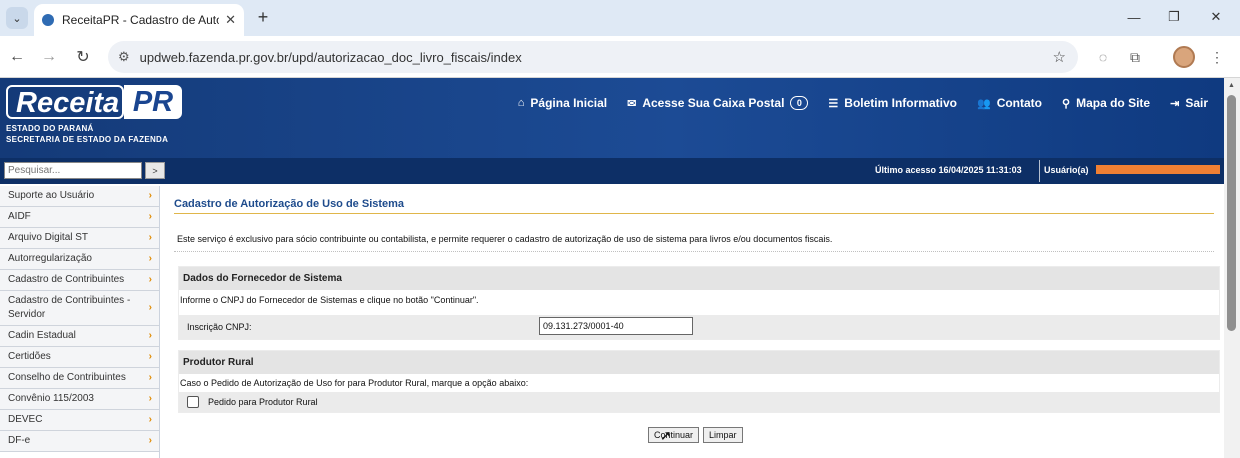  I want to click on logo-main-text: Receita, so click(68, 103).